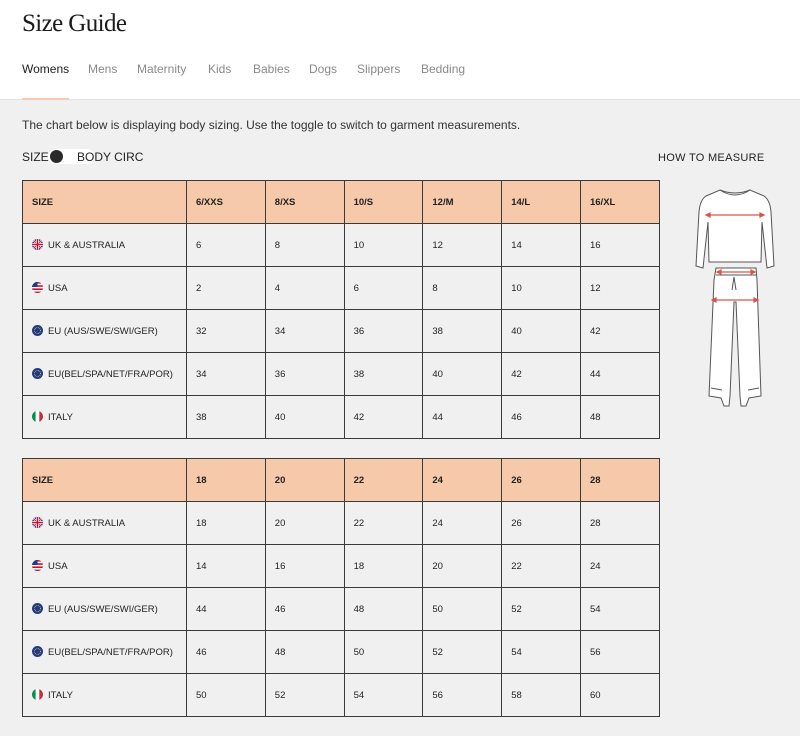 The width and height of the screenshot is (800, 736). I want to click on tab-womens: Womens, so click(46, 81).